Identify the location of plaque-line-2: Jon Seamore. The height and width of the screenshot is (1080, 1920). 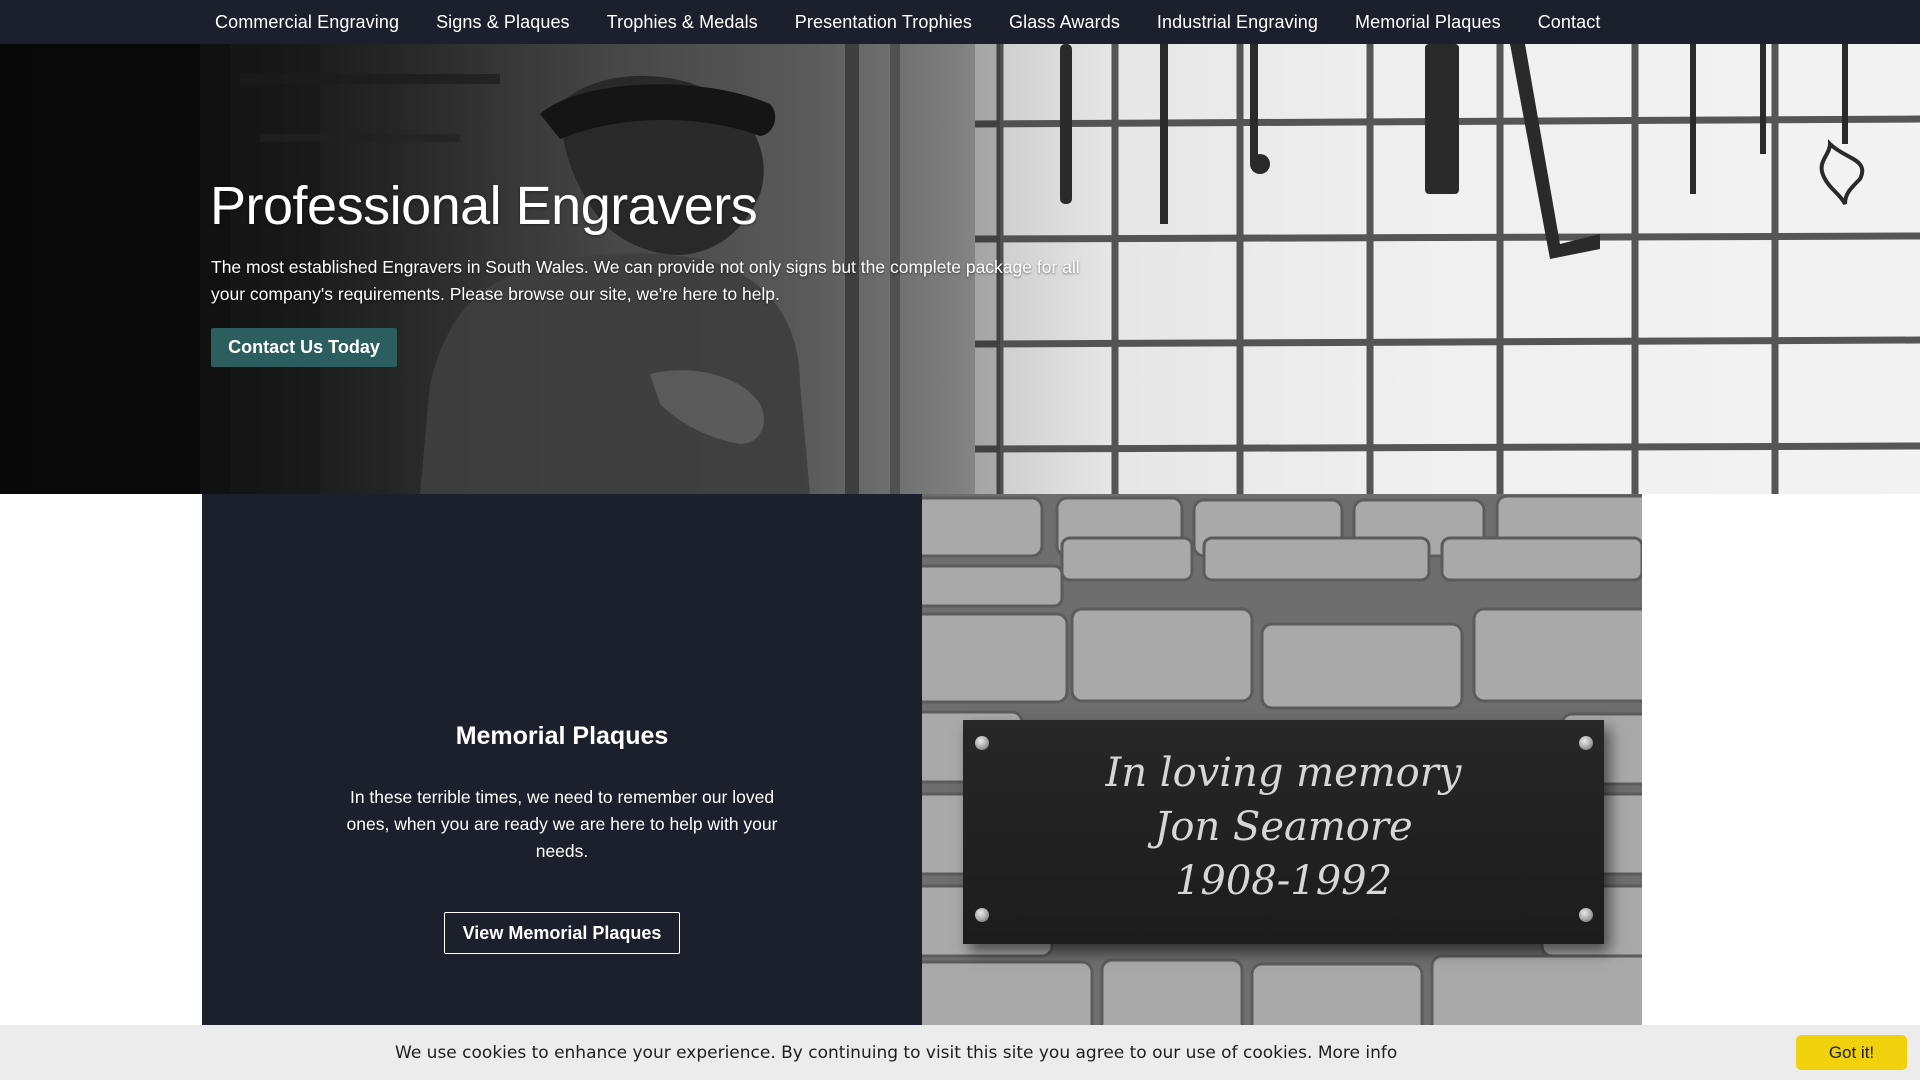
(1283, 827).